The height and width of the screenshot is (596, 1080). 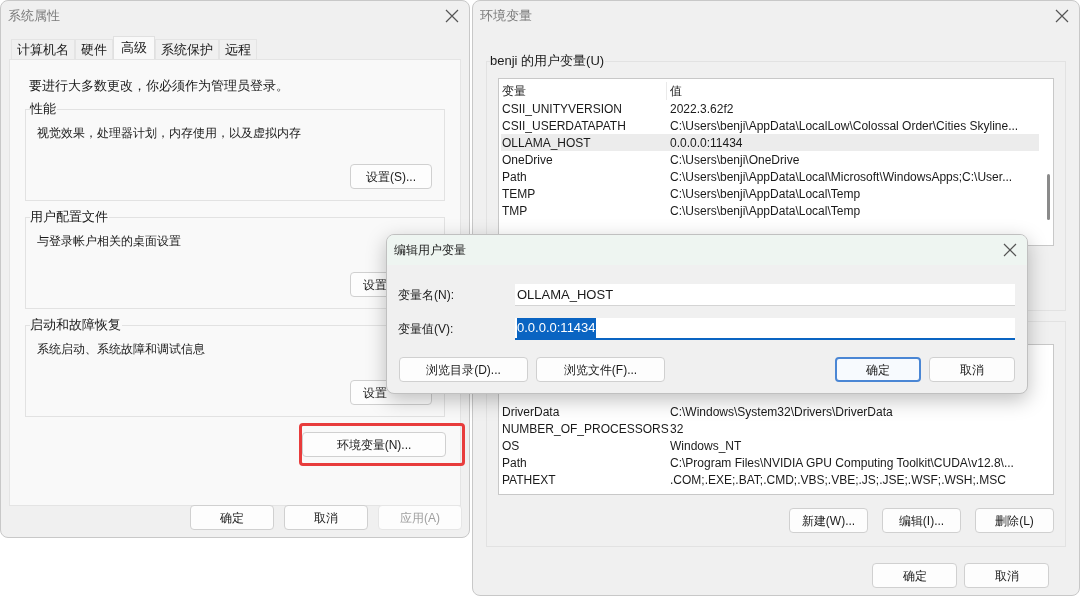 I want to click on column-header: 变量, so click(x=584, y=90).